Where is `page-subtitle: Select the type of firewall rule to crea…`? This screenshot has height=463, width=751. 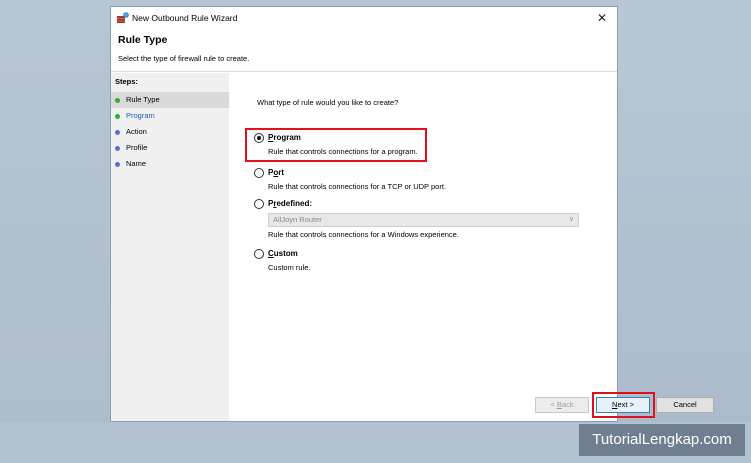
page-subtitle: Select the type of firewall rule to crea… is located at coordinates (184, 58).